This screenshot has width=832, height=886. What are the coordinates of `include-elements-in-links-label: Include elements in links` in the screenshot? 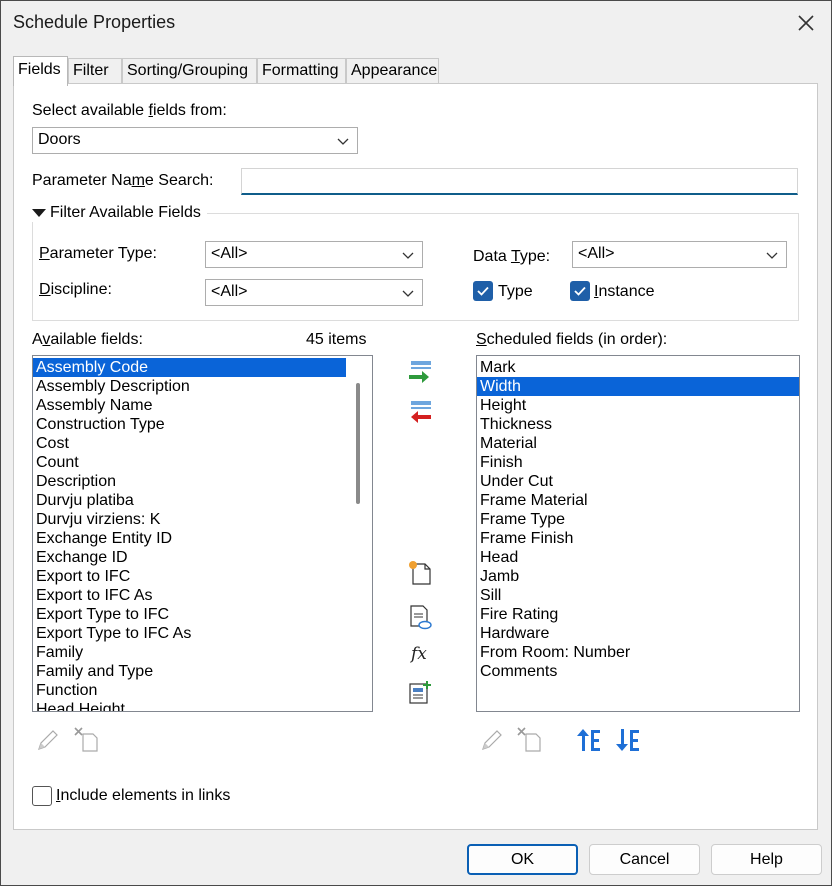 It's located at (143, 795).